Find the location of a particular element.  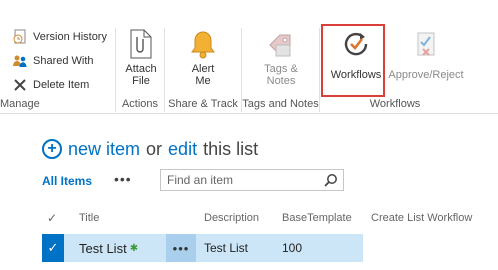

more-views-button: ••• is located at coordinates (123, 179).